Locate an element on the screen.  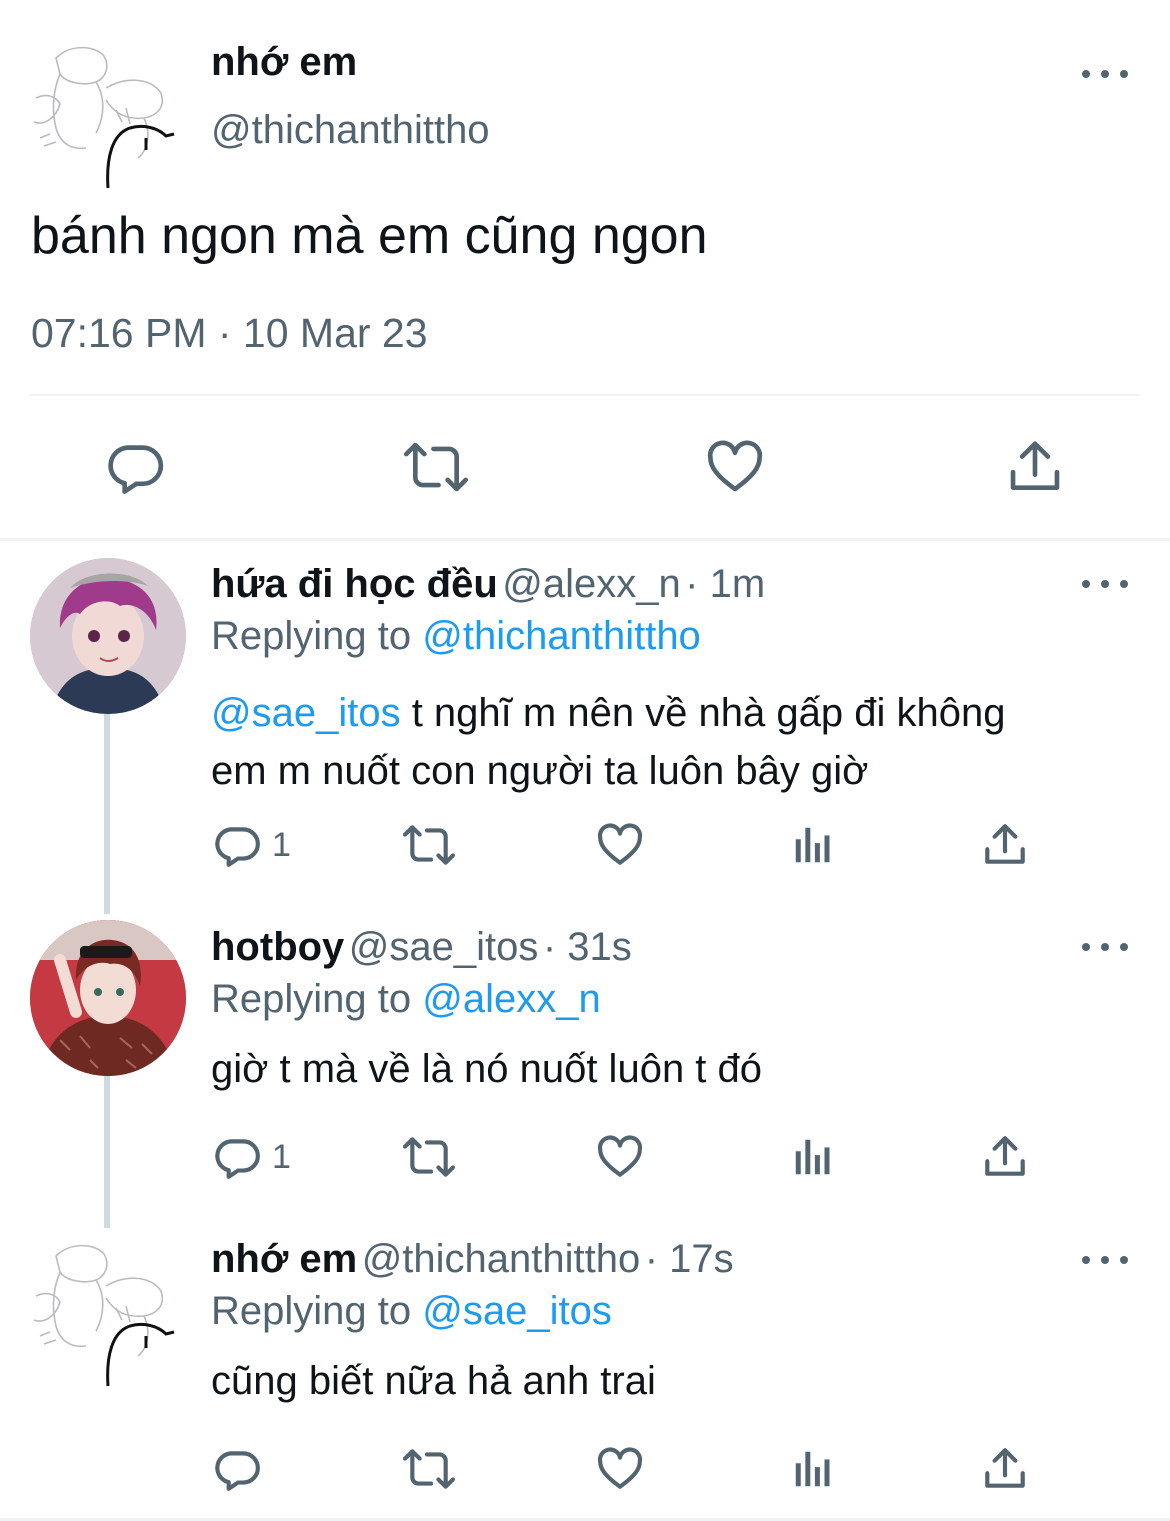
replying-to: Replying to @alexx_n is located at coordinates (406, 999).